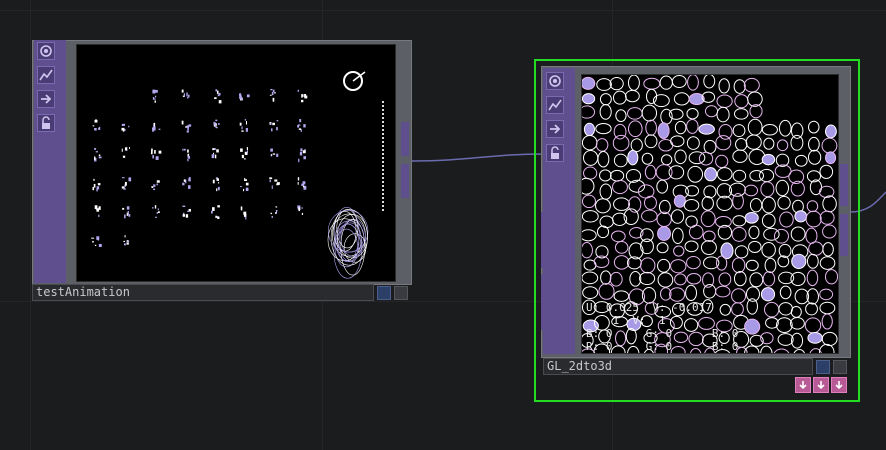 The width and height of the screenshot is (886, 450). What do you see at coordinates (662, 346) in the screenshot?
I see `pixel-readout-rgb2: R: 0 G: 0 B: 0` at bounding box center [662, 346].